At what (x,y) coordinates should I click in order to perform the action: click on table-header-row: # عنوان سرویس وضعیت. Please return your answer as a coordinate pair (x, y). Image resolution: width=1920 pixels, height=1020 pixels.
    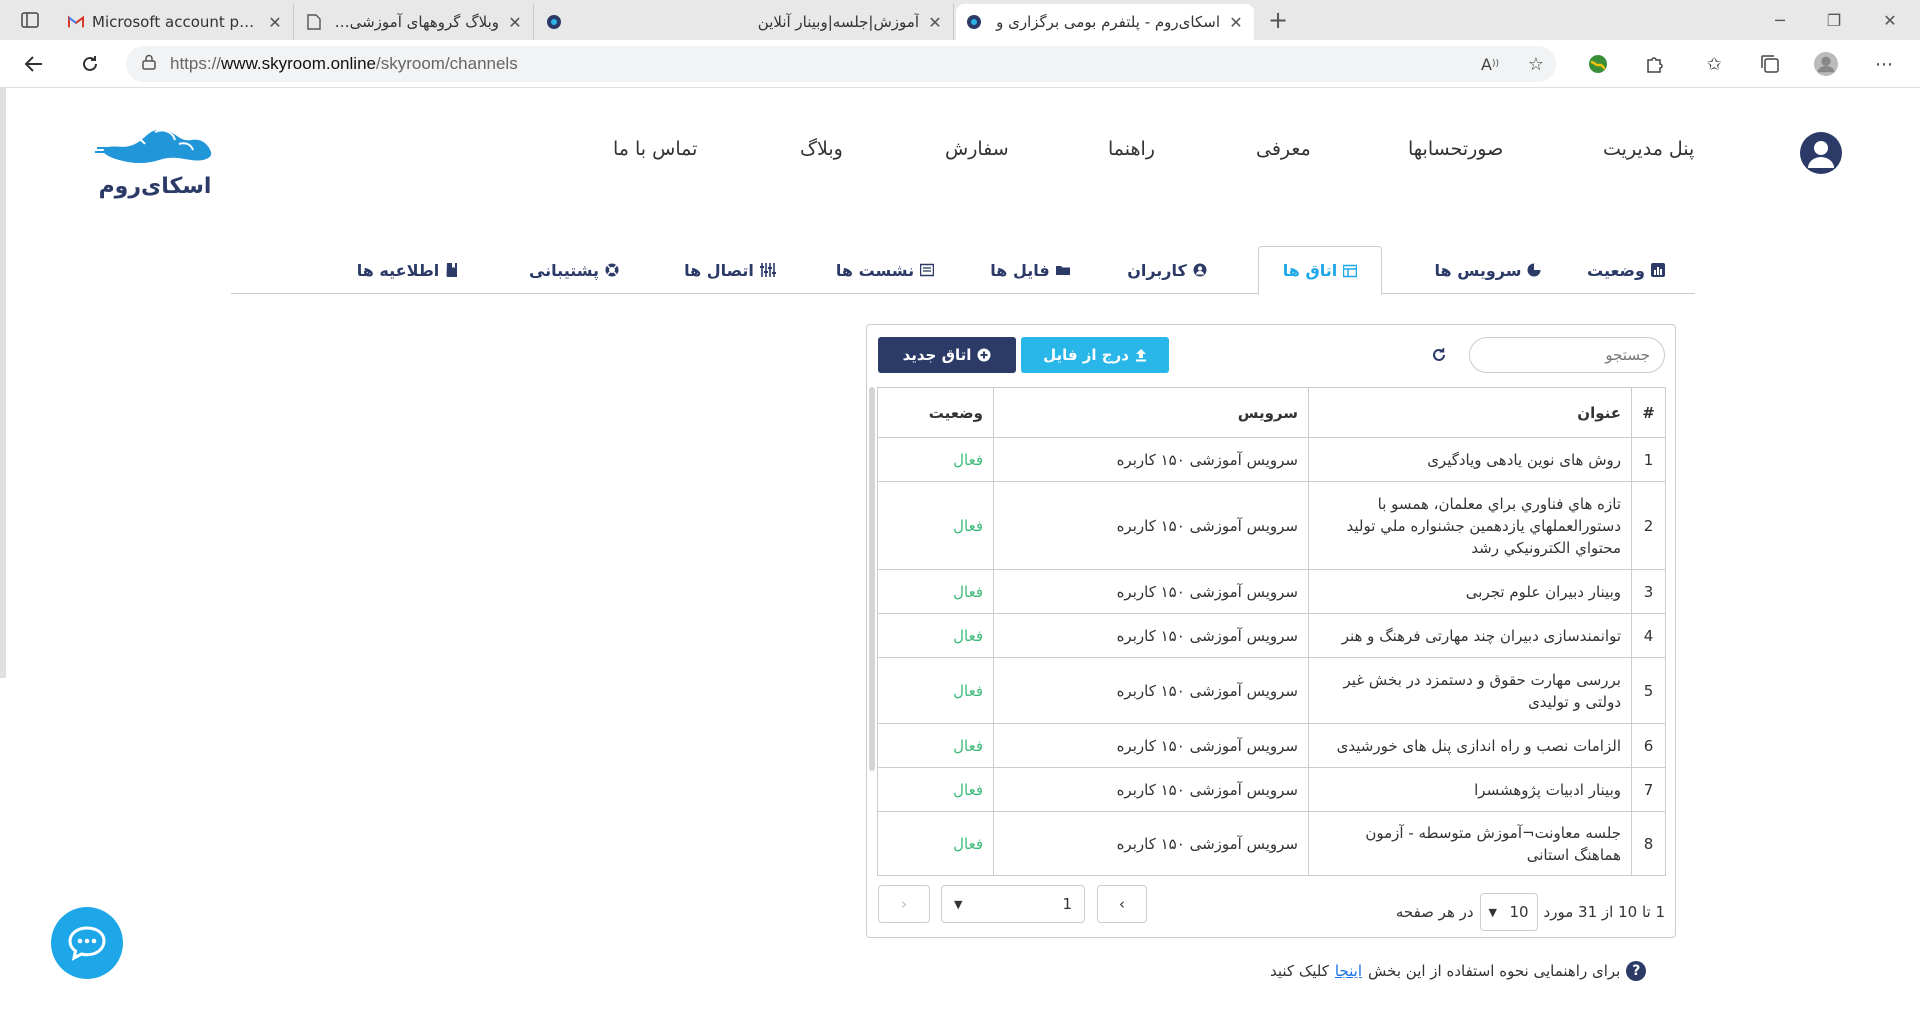
    Looking at the image, I should click on (1271, 412).